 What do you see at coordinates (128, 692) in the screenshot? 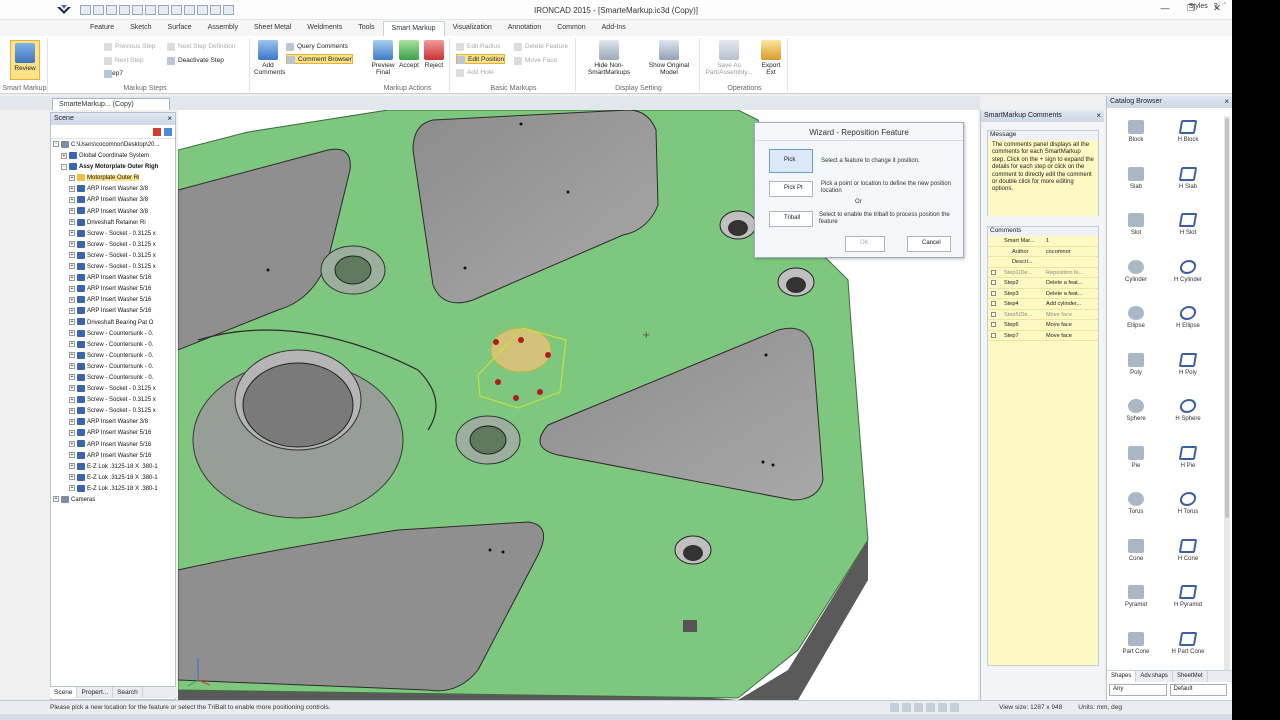
I see `scene-tab-2: Search` at bounding box center [128, 692].